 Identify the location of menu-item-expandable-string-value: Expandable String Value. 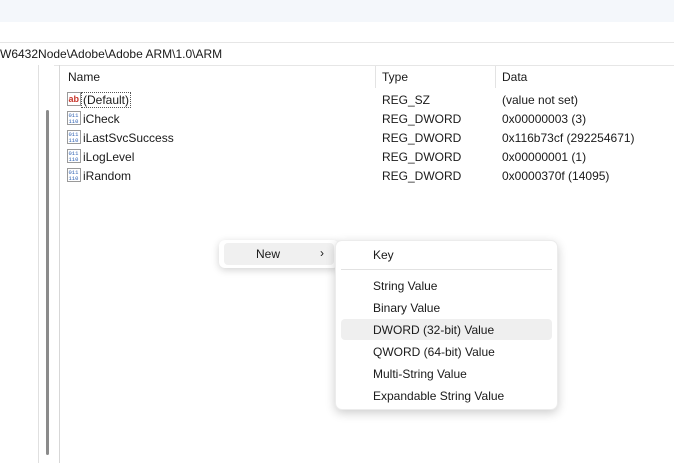
(446, 395).